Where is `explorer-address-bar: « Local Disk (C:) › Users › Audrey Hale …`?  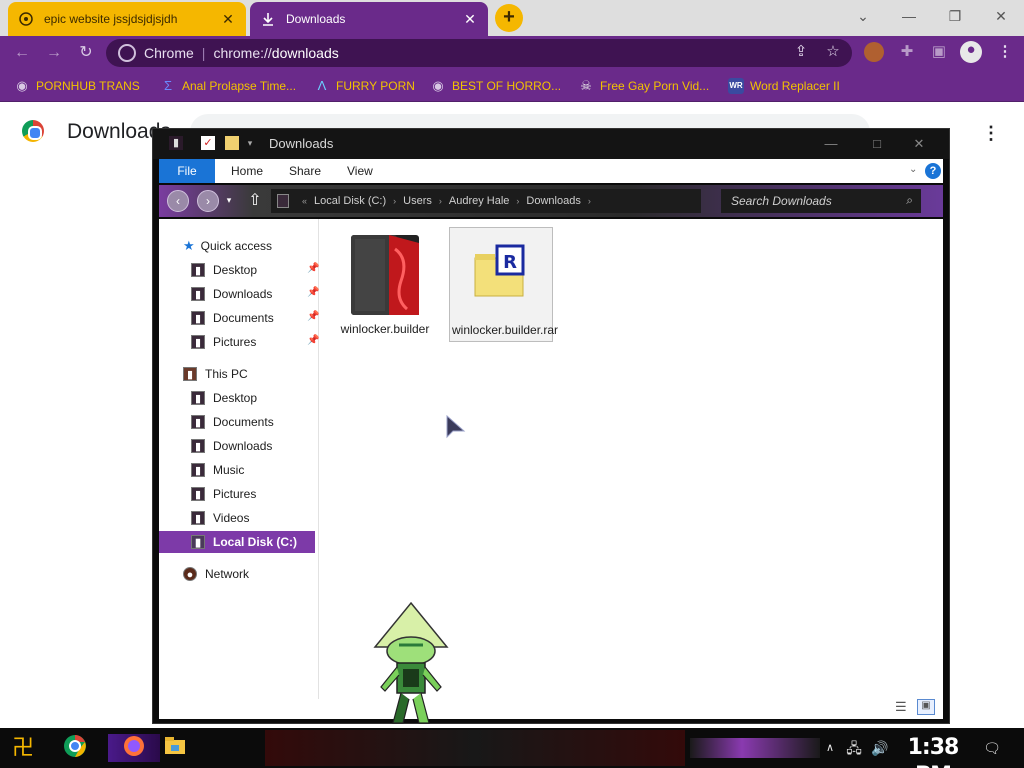
explorer-address-bar: « Local Disk (C:) › Users › Audrey Hale … is located at coordinates (486, 201).